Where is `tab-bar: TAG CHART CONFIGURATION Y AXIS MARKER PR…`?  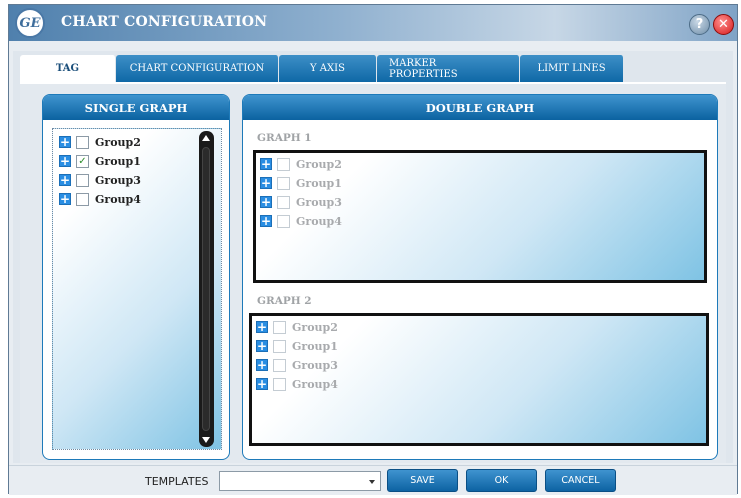 tab-bar: TAG CHART CONFIGURATION Y AXIS MARKER PR… is located at coordinates (322, 68).